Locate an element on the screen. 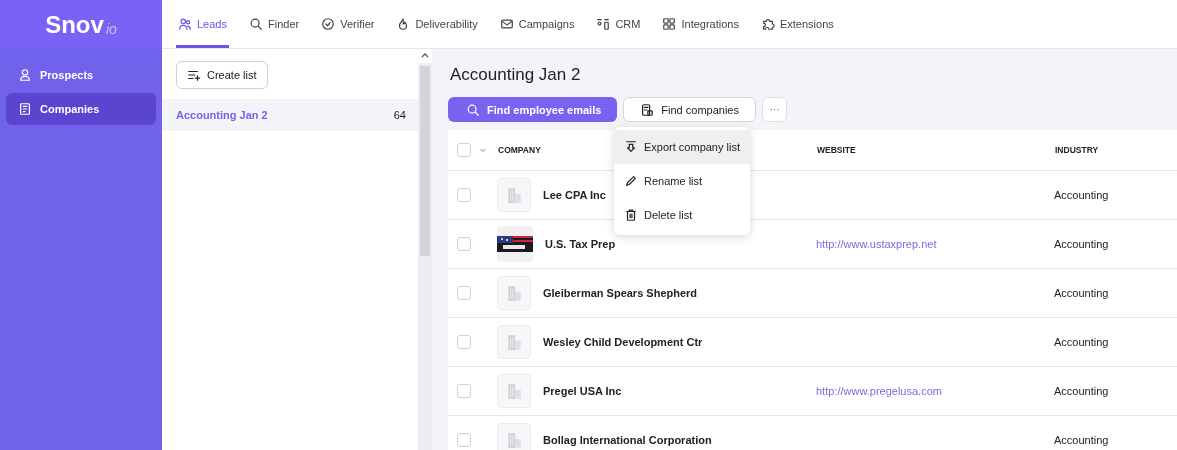 The height and width of the screenshot is (450, 1177). crm-icon is located at coordinates (603, 24).